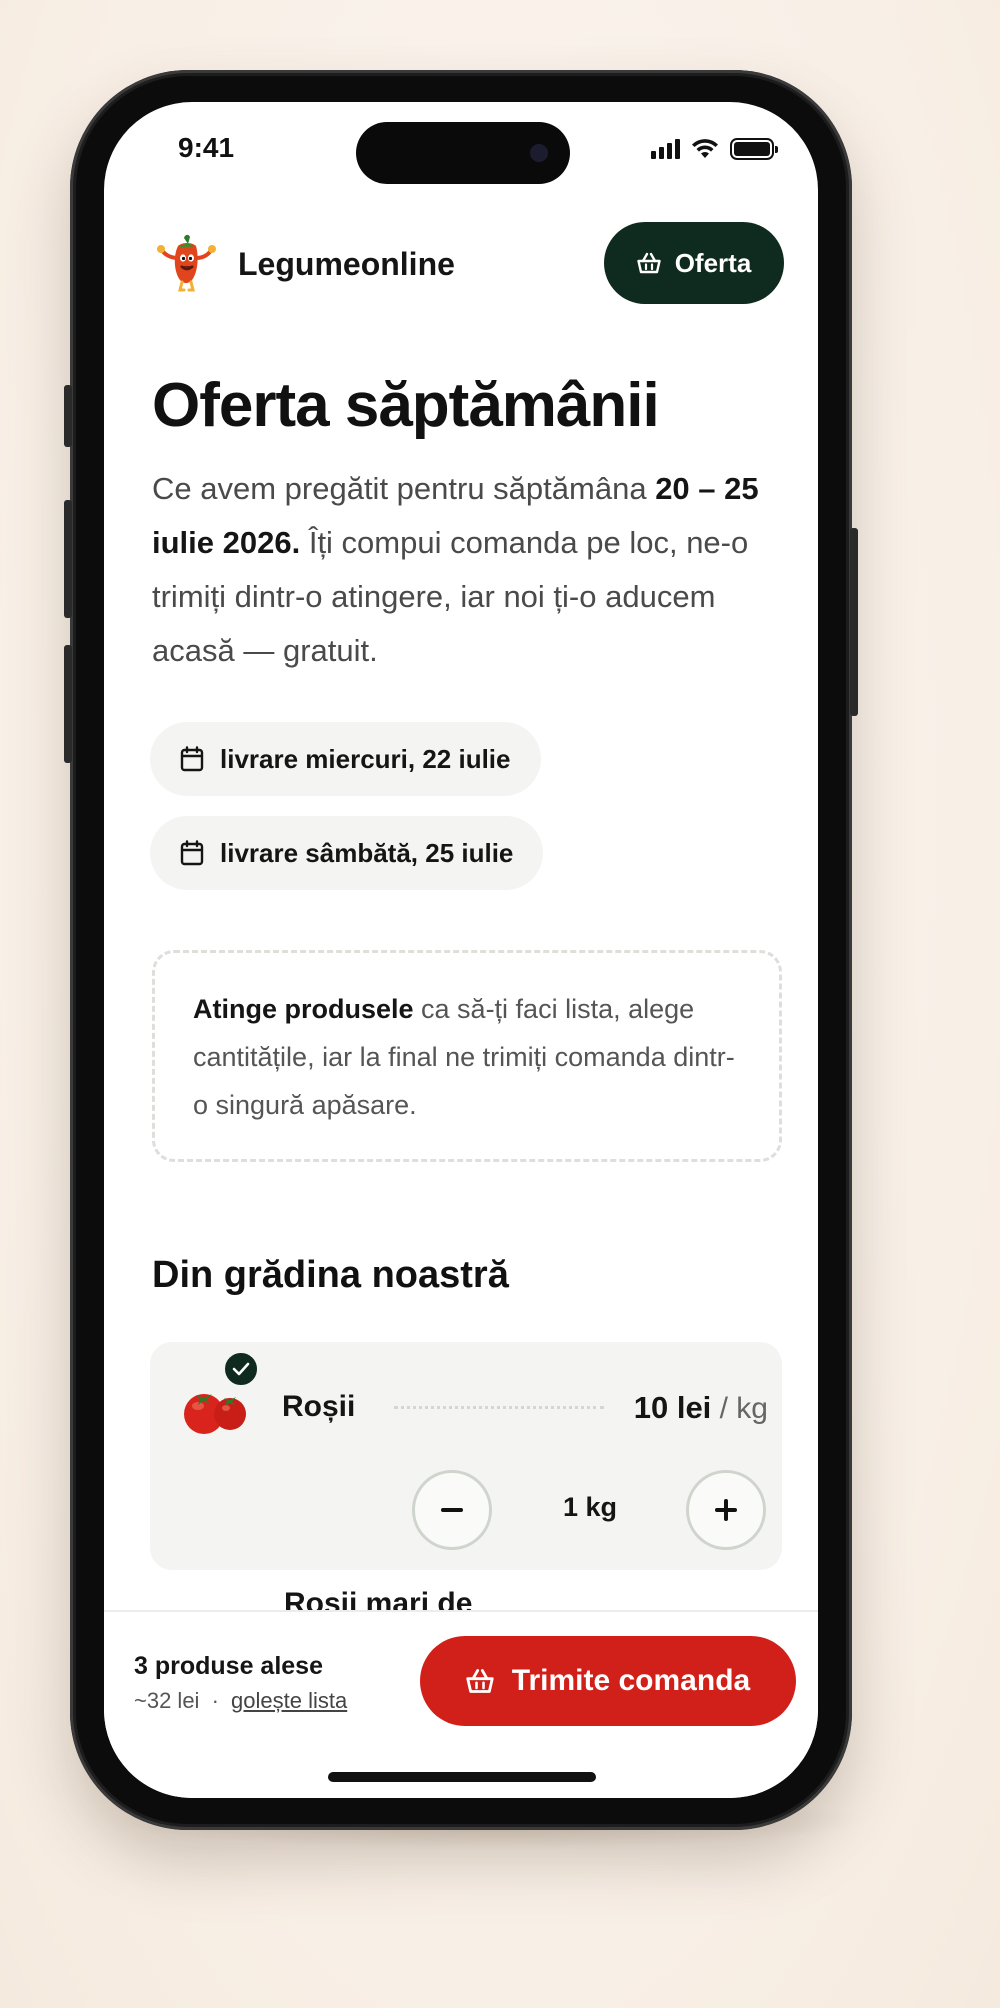 The image size is (1000, 2008). Describe the element at coordinates (68, 559) in the screenshot. I see `volume-up-button` at that location.